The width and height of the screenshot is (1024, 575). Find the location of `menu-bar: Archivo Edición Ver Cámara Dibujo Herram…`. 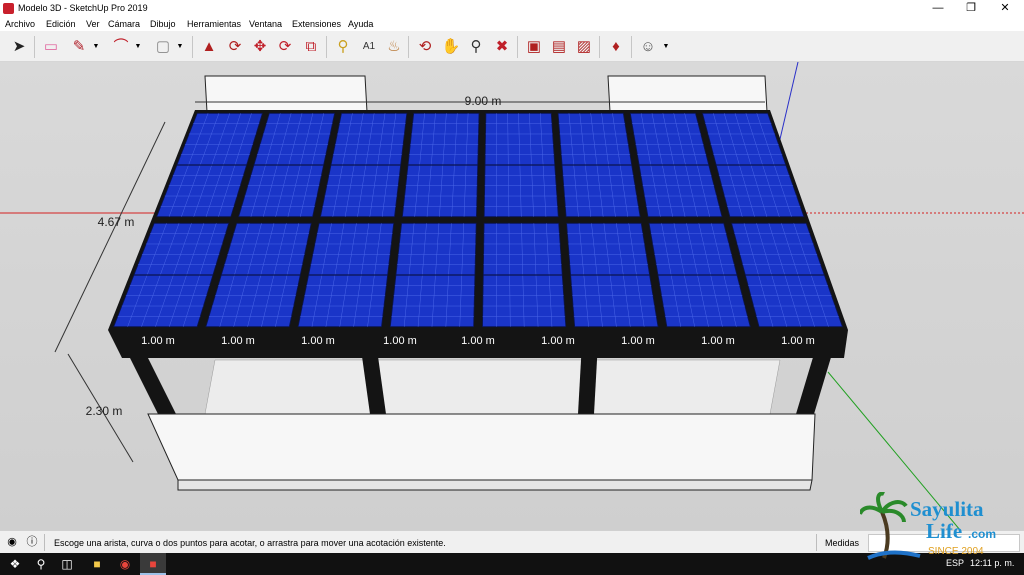

menu-bar: Archivo Edición Ver Cámara Dibujo Herram… is located at coordinates (512, 24).